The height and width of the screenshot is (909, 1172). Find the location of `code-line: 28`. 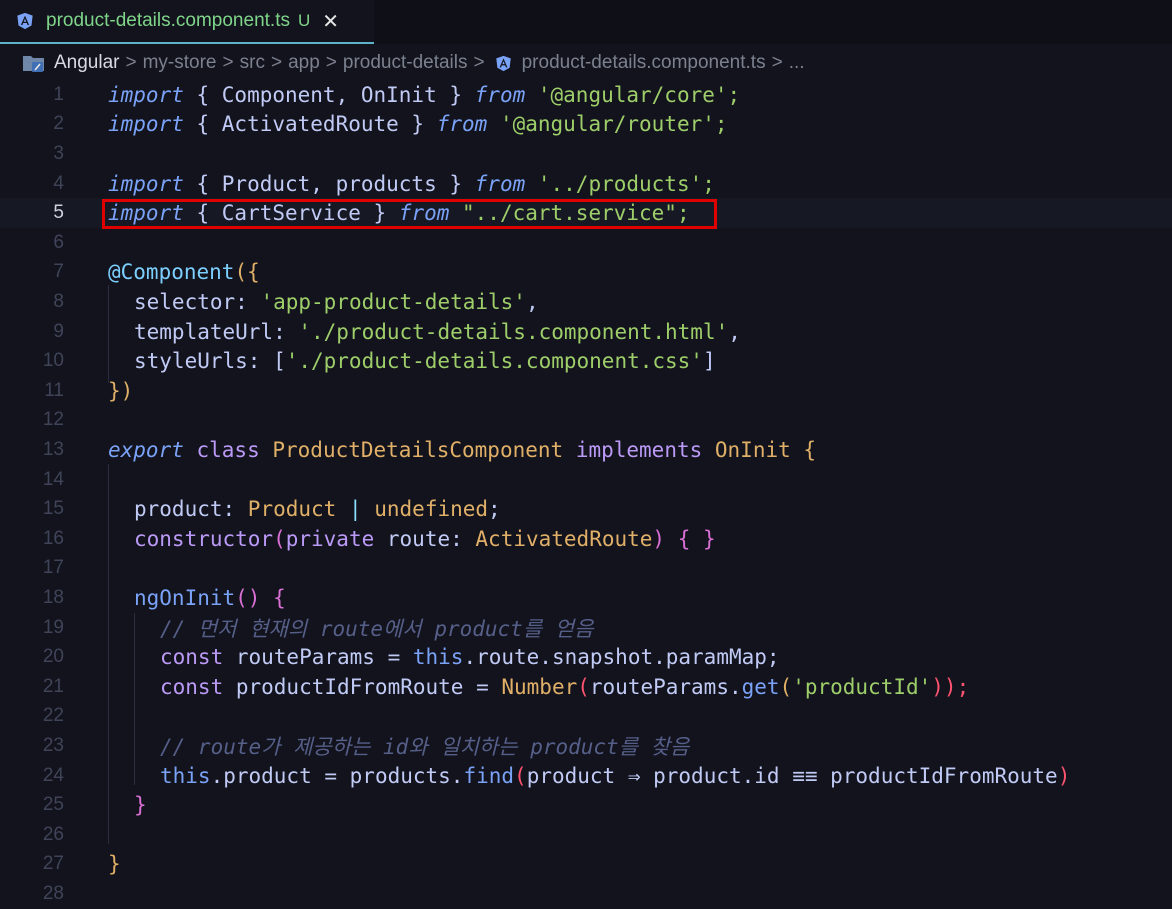

code-line: 28 is located at coordinates (586, 894).